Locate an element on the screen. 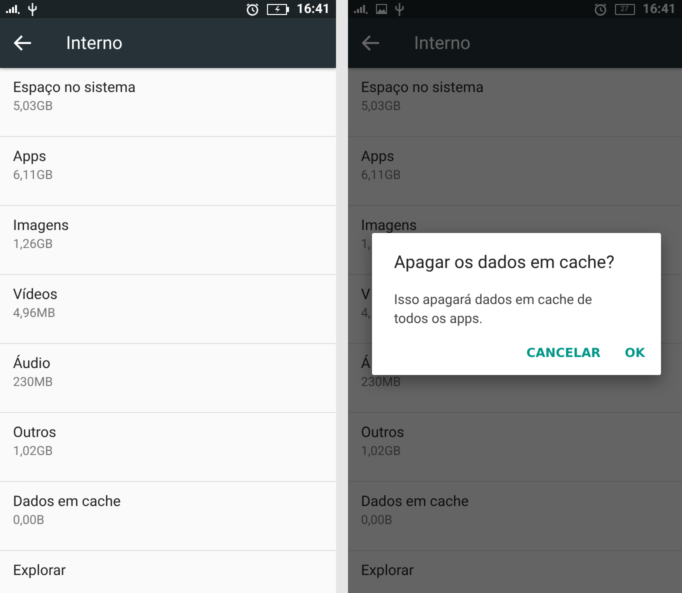 The height and width of the screenshot is (593, 682). dialog-message: Isso apagará dados em cache de todos os apps. is located at coordinates (493, 310).